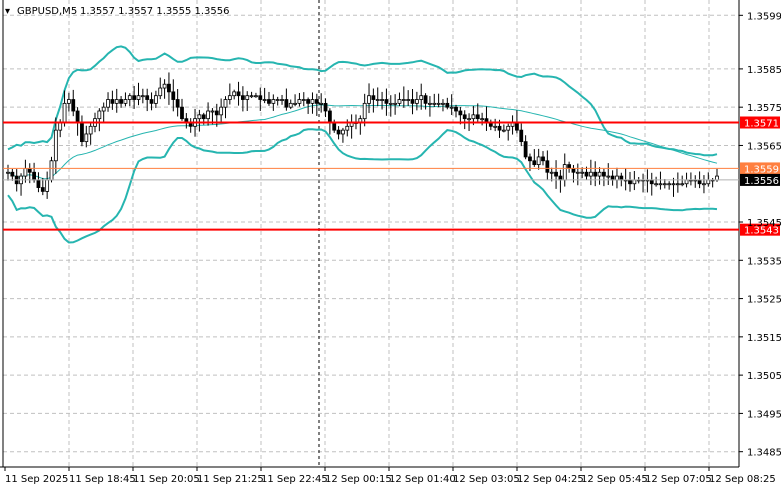  I want to click on y-tick-label: 1.3599, so click(764, 16).